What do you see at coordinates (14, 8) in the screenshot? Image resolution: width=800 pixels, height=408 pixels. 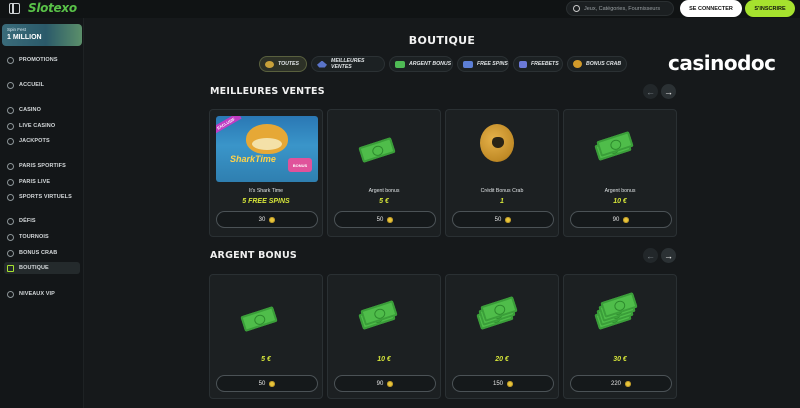 I see `sidebar-toggle-icon` at bounding box center [14, 8].